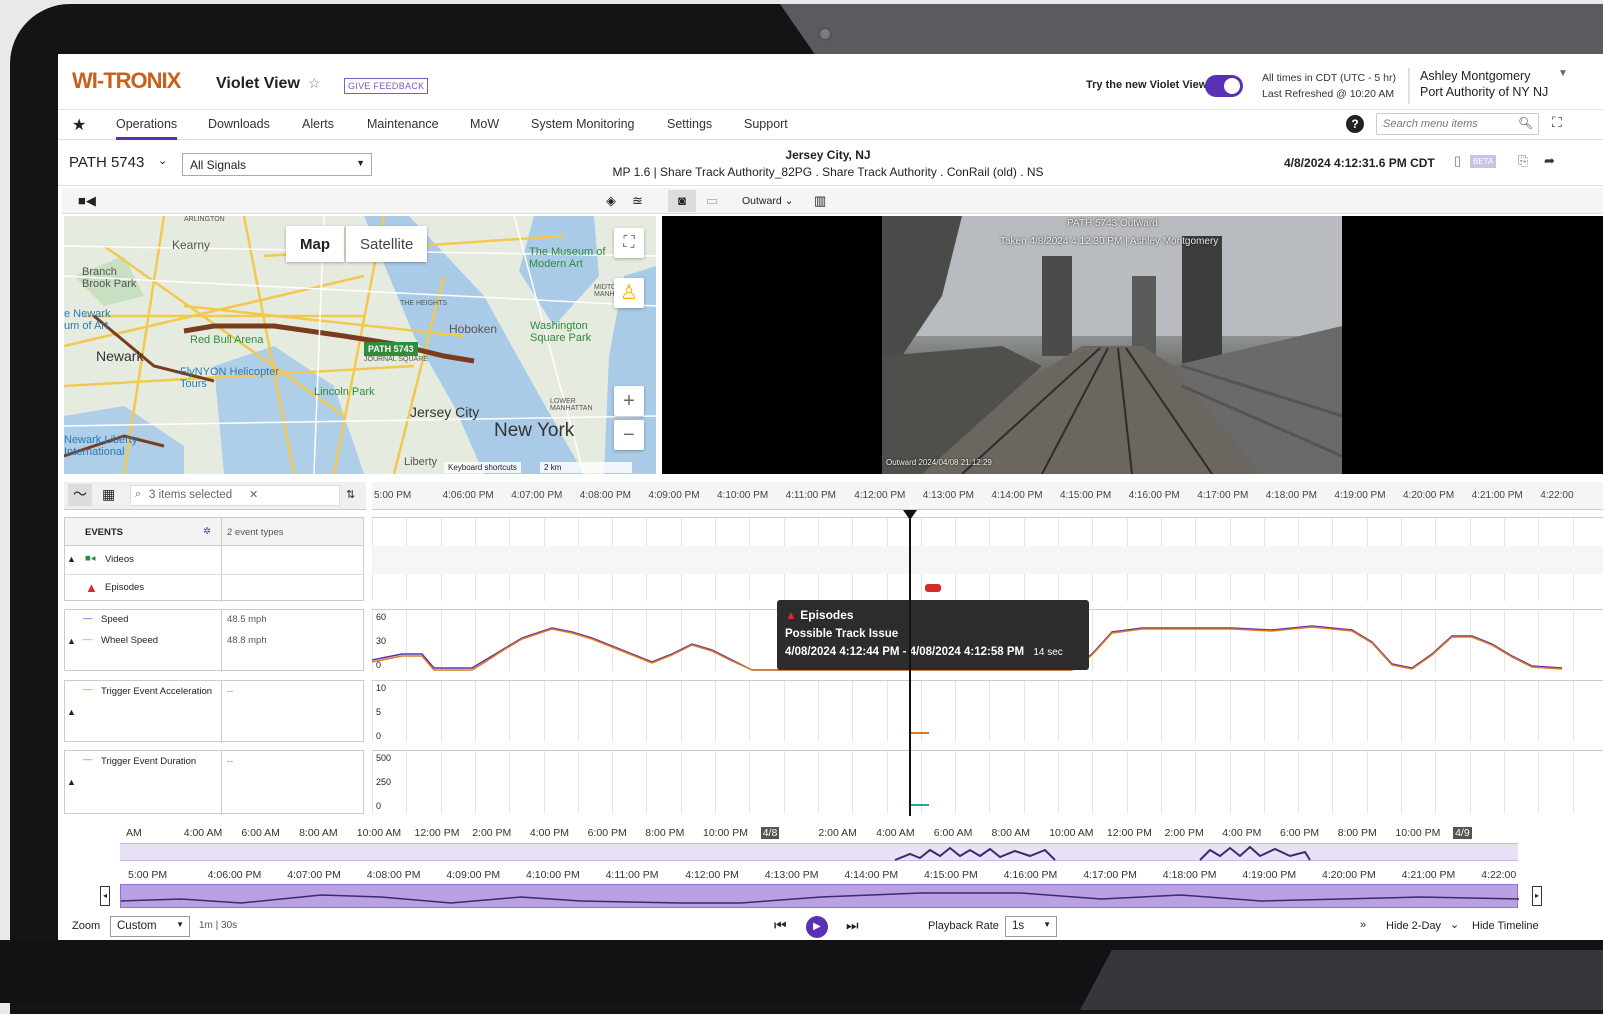 The height and width of the screenshot is (1014, 1603). I want to click on nav-mow: MoW, so click(484, 124).